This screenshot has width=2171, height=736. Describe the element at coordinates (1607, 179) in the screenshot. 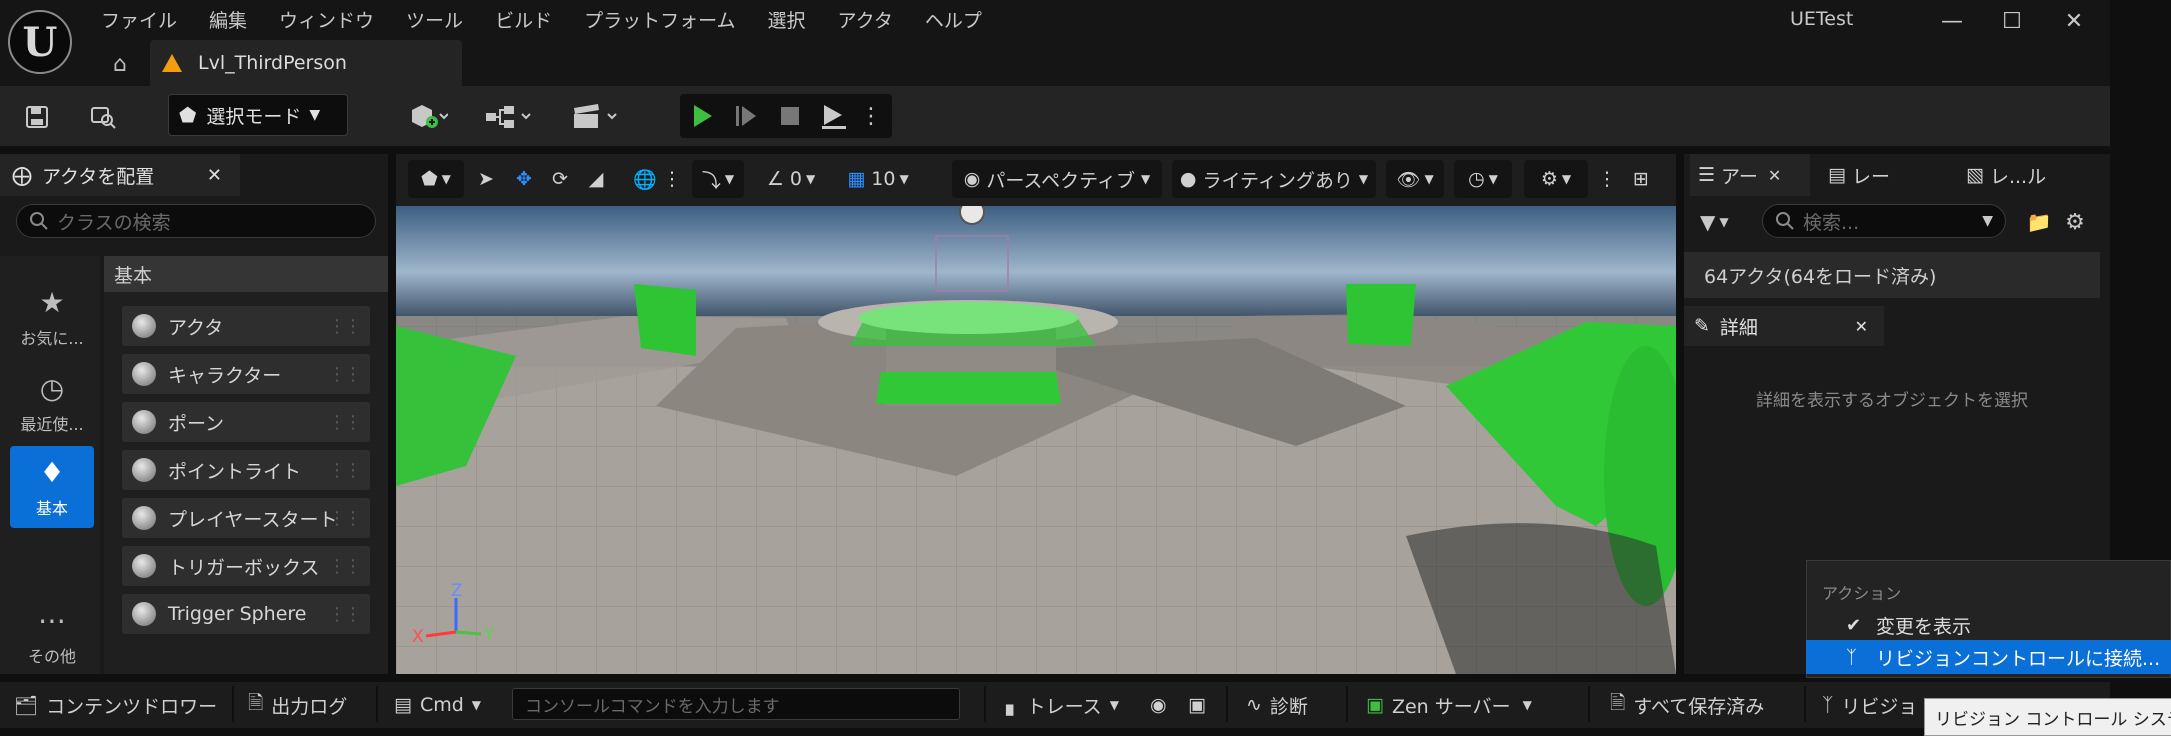

I see `viewport-options-icon: ⋮` at that location.